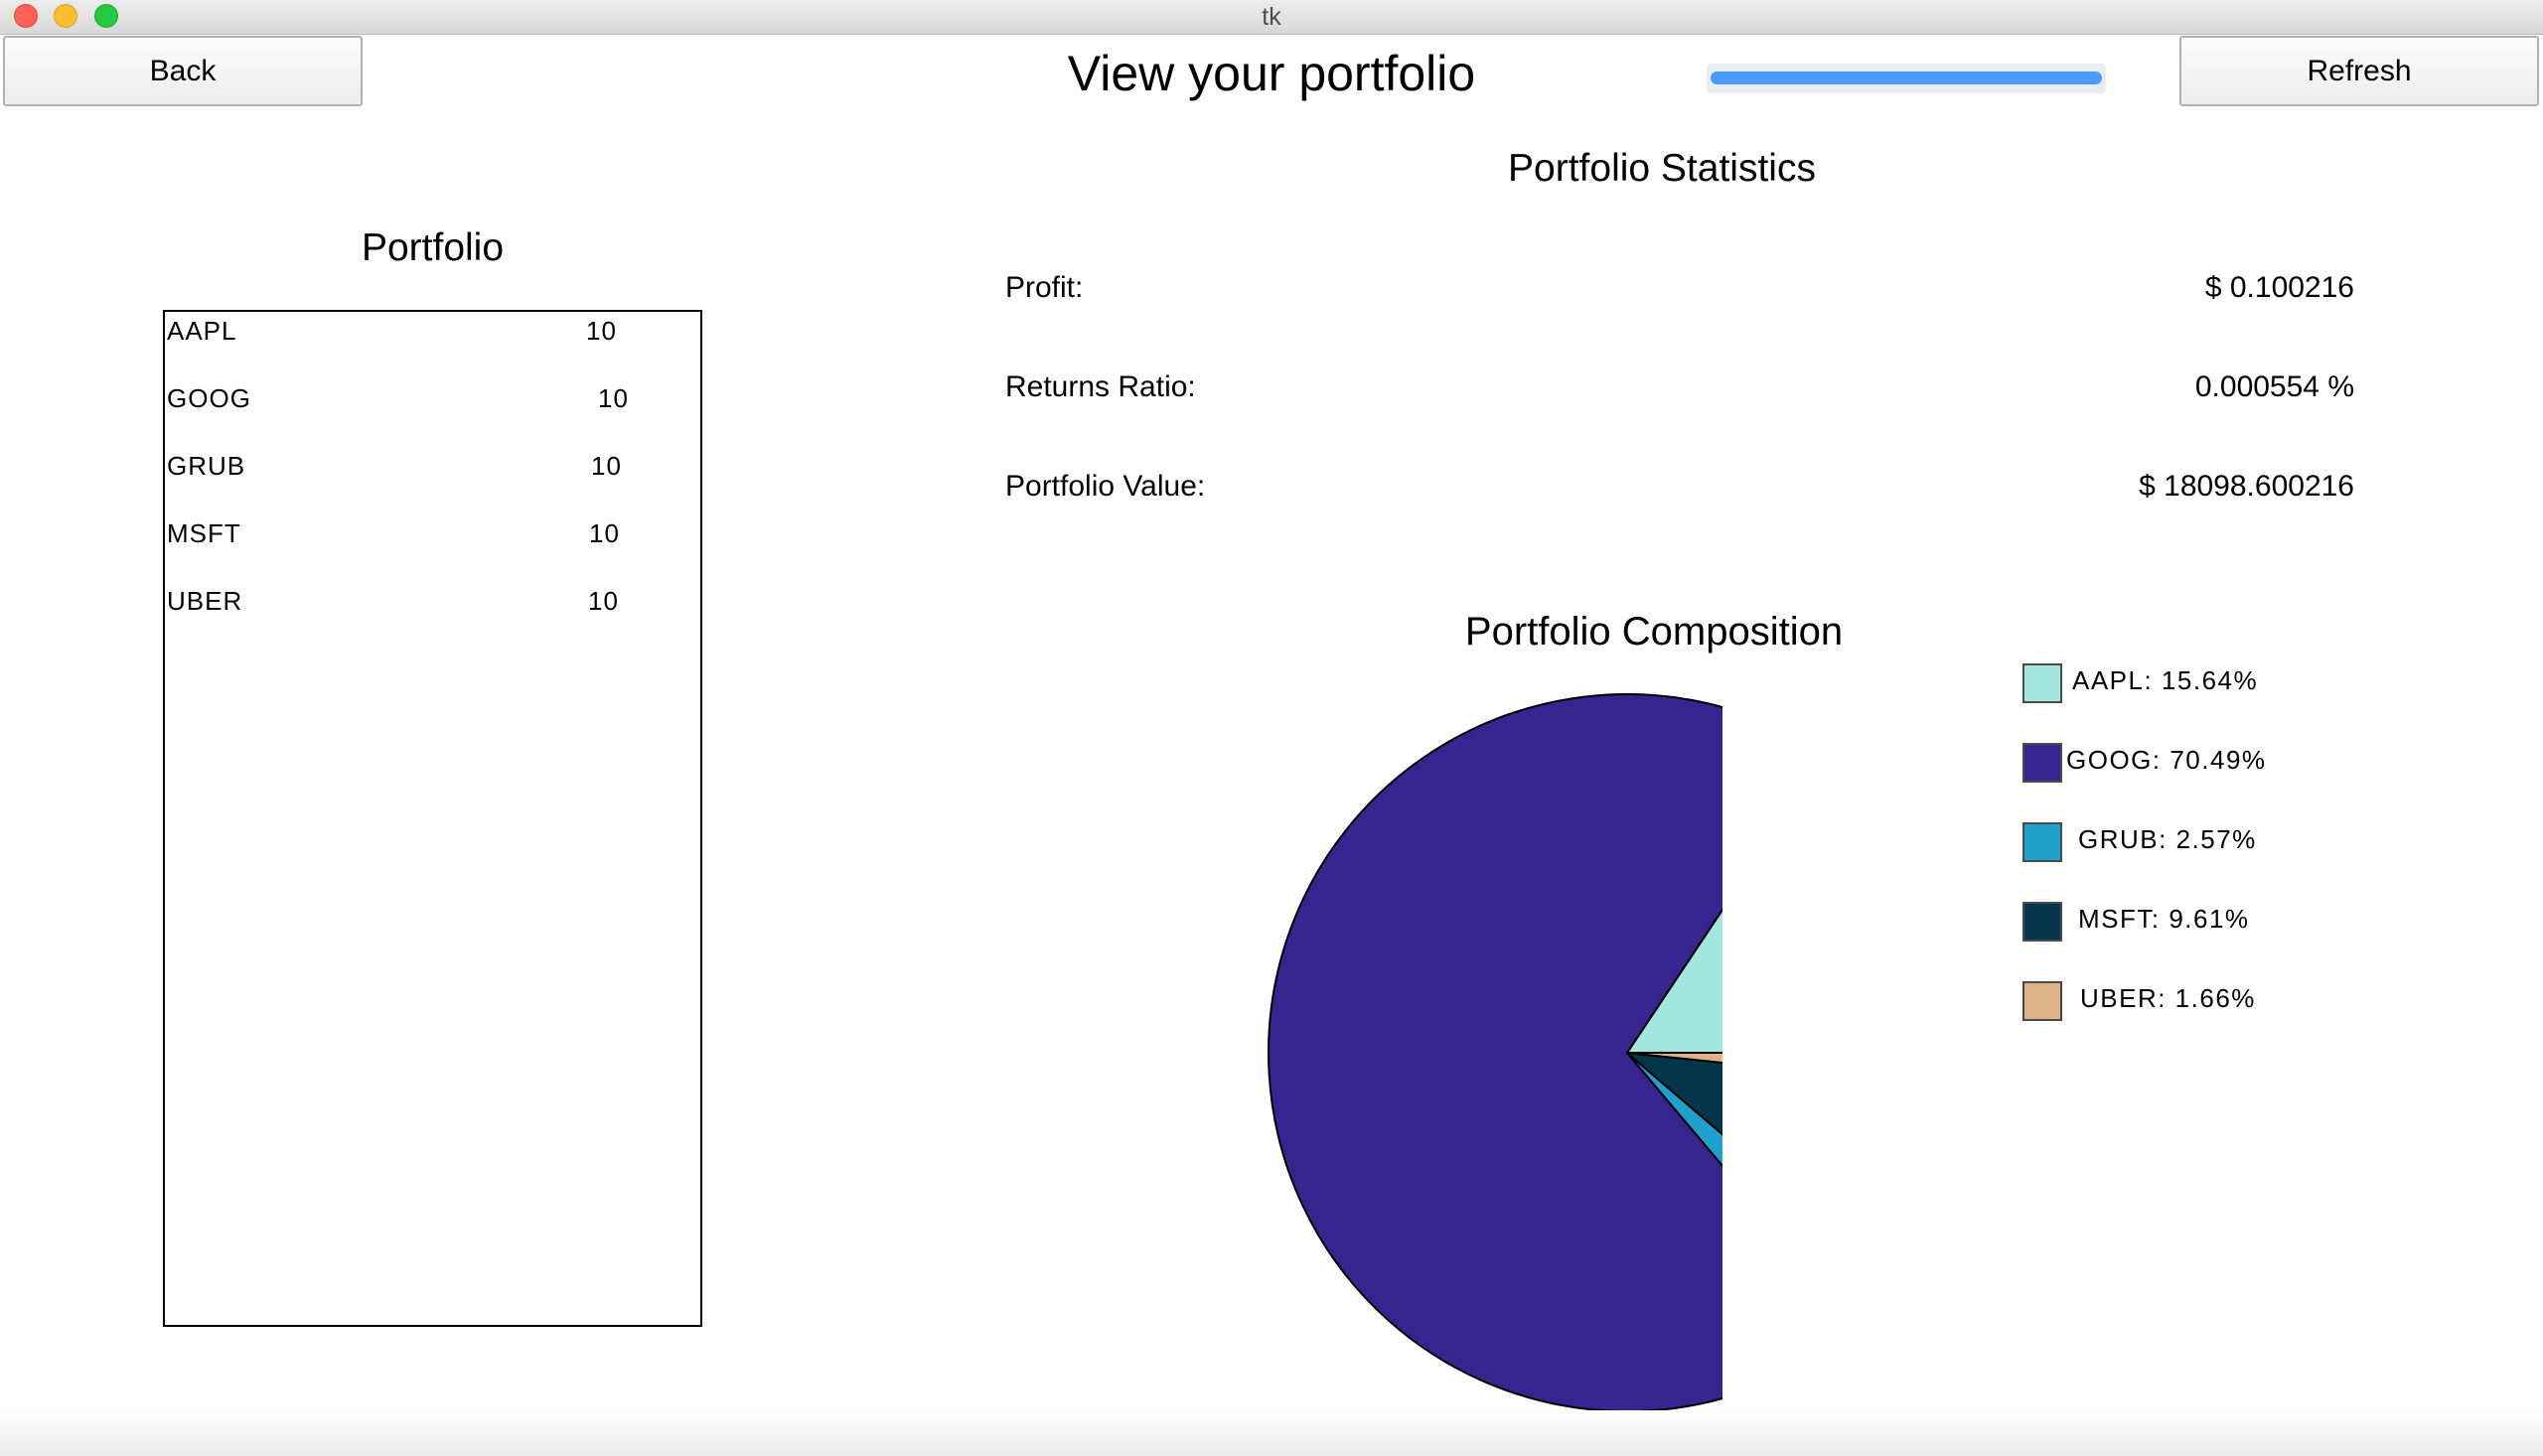 This screenshot has height=1456, width=2543. I want to click on window-titlebar: tk, so click(1271, 17).